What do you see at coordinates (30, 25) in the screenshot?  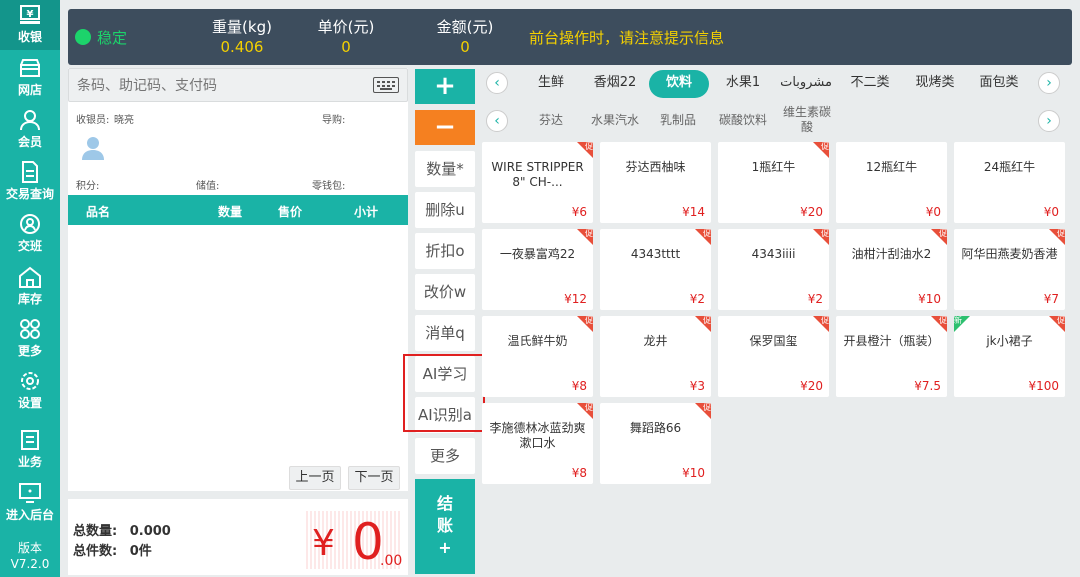 I see `sidebar-item-cashier: ¥ 收银` at bounding box center [30, 25].